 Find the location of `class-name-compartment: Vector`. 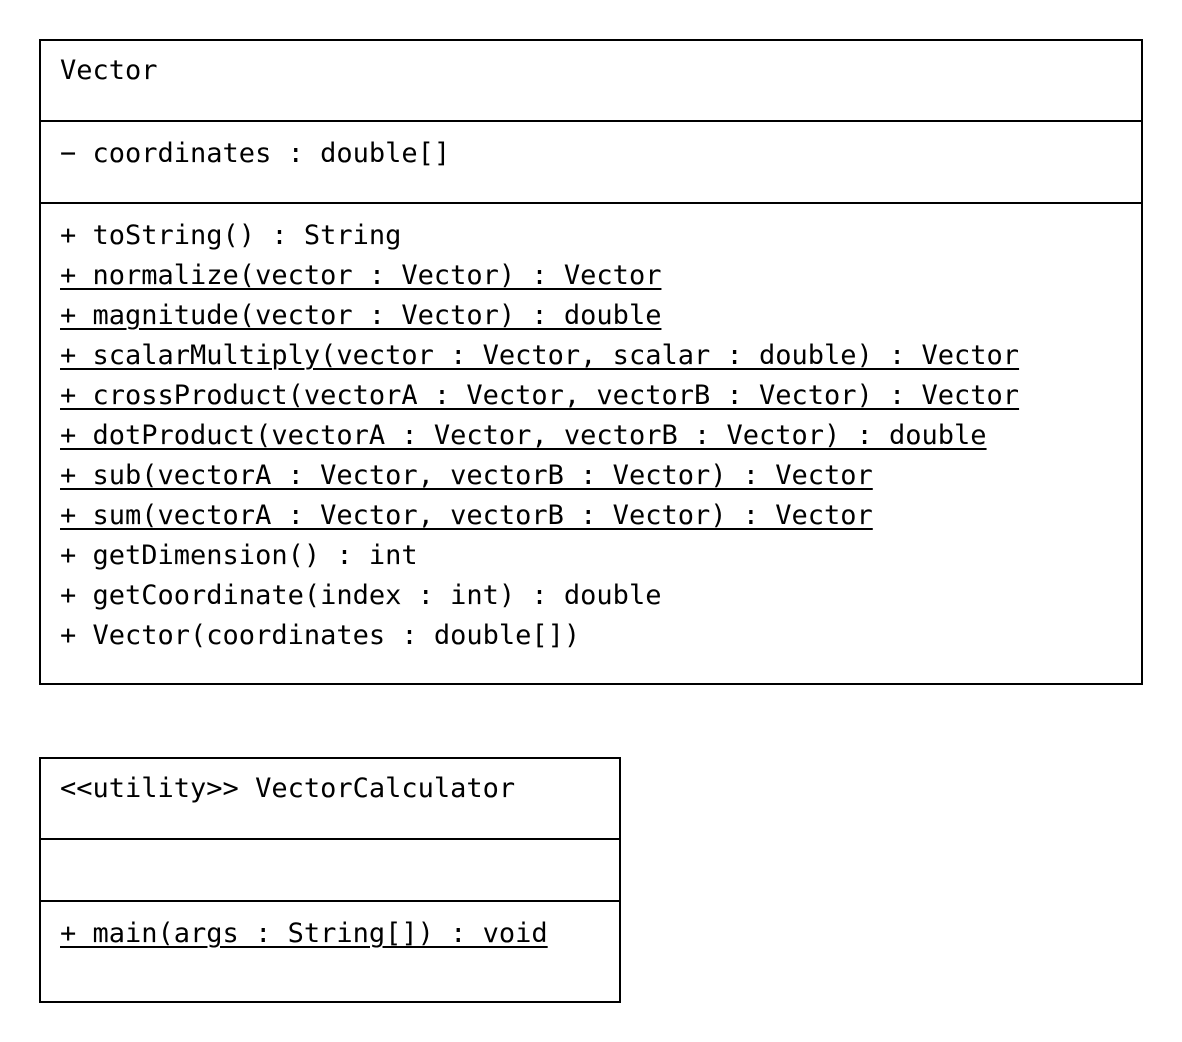

class-name-compartment: Vector is located at coordinates (591, 81).